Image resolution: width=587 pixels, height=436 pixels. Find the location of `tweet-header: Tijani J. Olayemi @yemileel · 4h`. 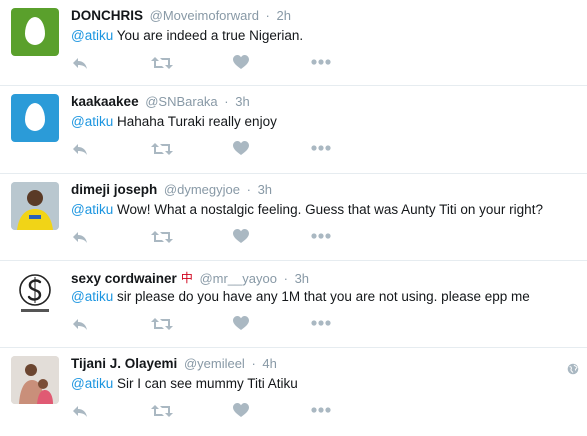

tweet-header: Tijani J. Olayemi @yemileel · 4h is located at coordinates (174, 363).